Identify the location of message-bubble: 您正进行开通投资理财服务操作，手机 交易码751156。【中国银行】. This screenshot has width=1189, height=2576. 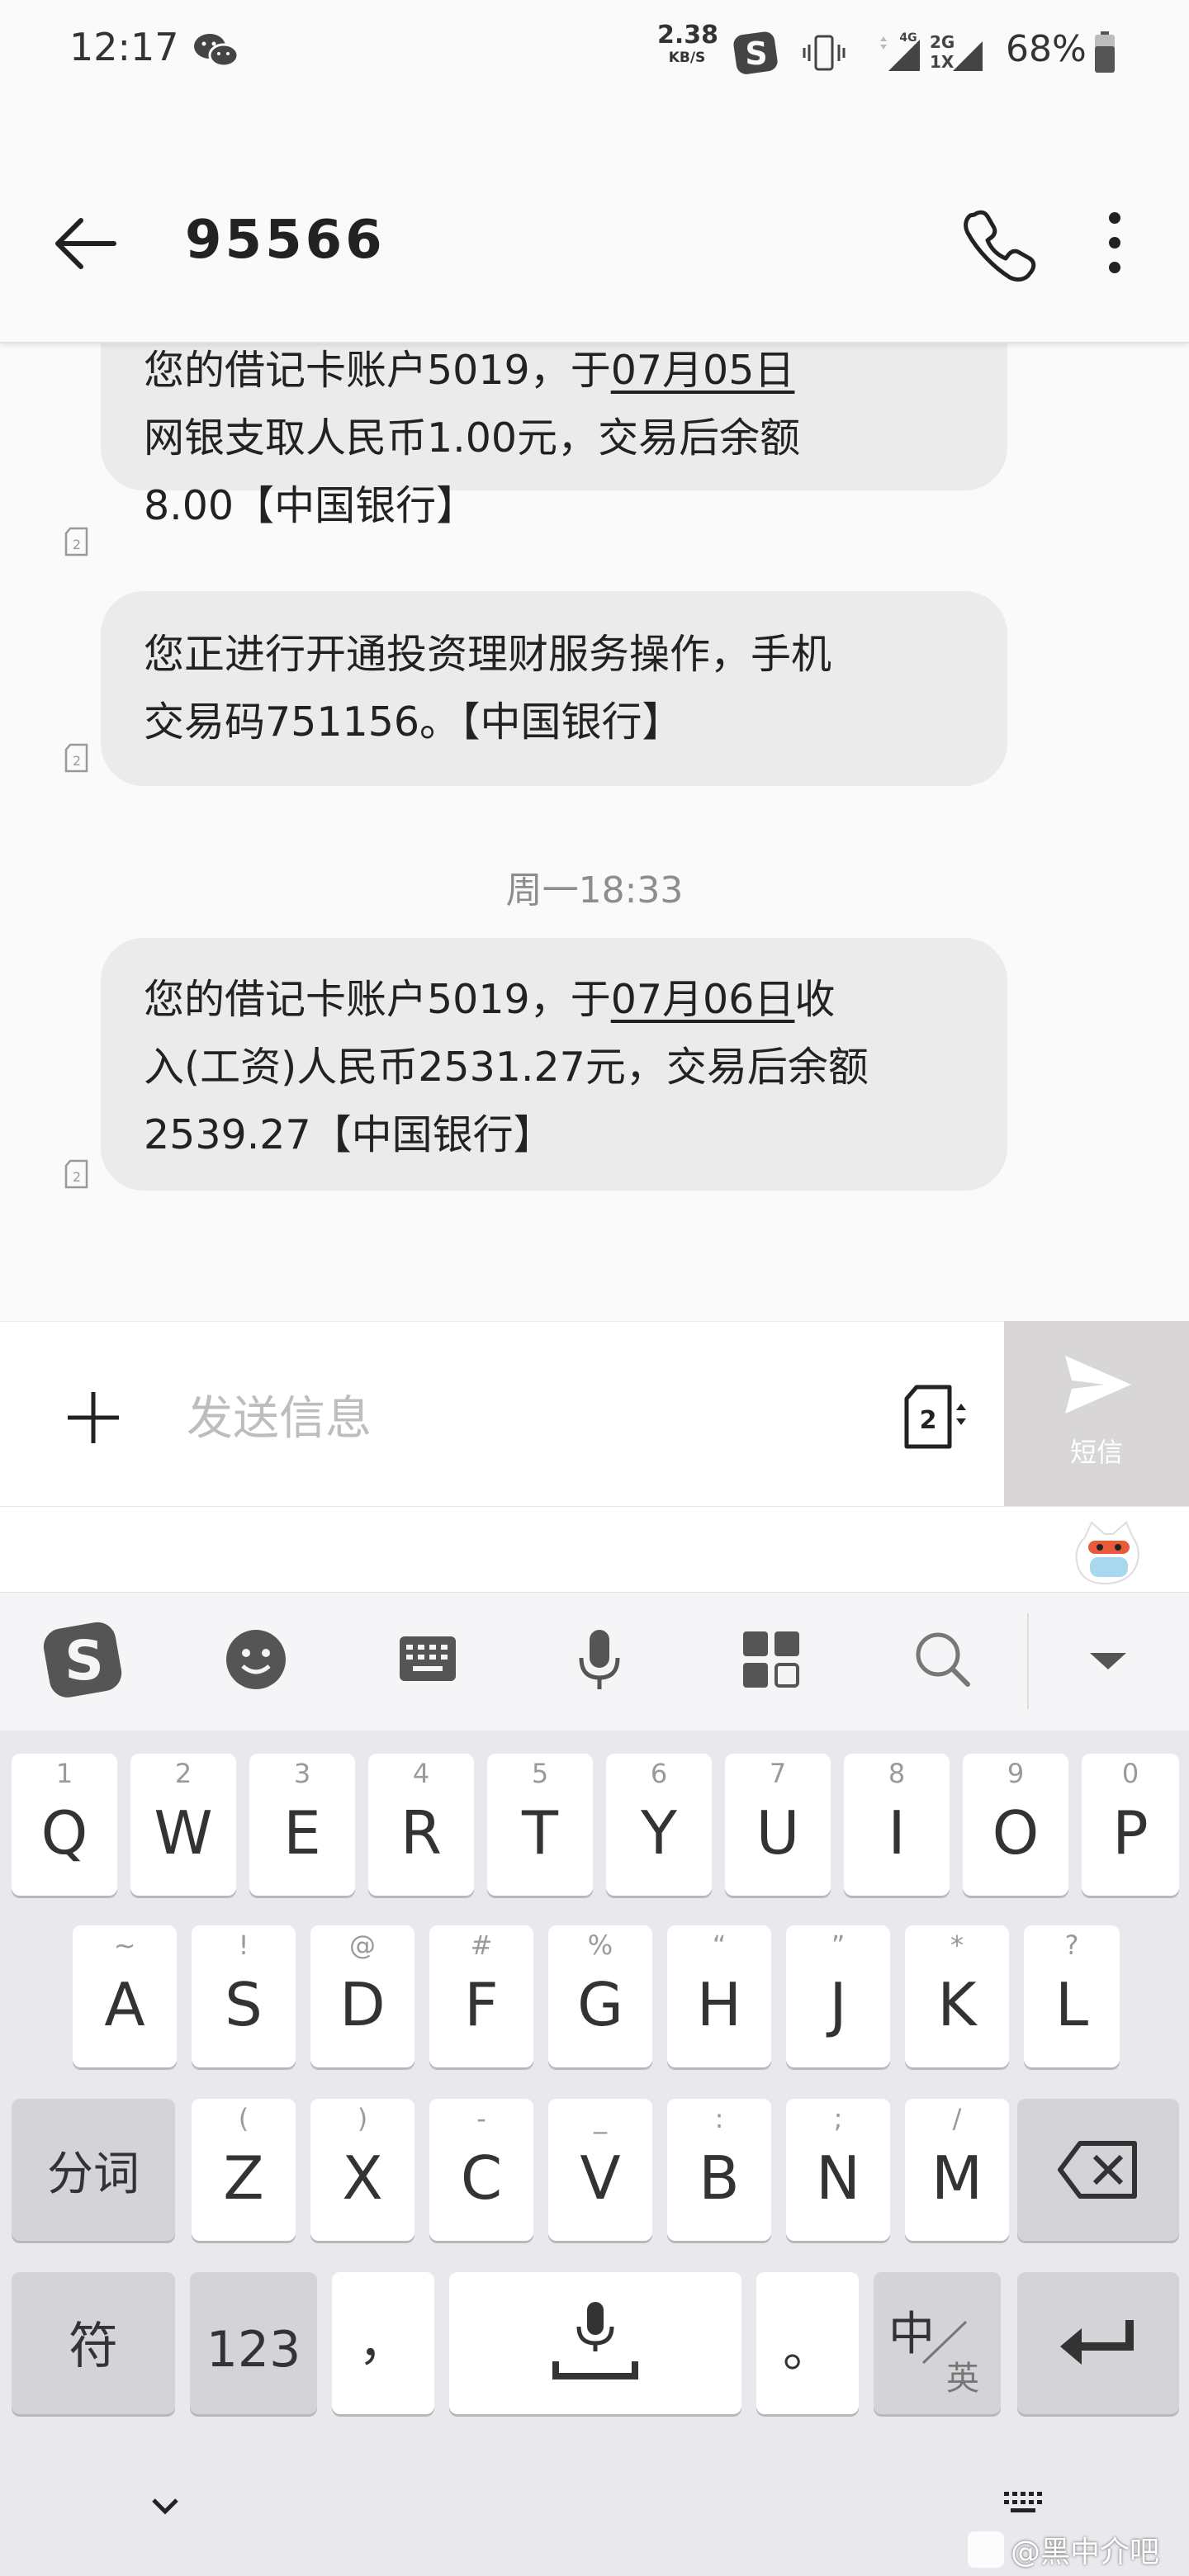
(554, 688).